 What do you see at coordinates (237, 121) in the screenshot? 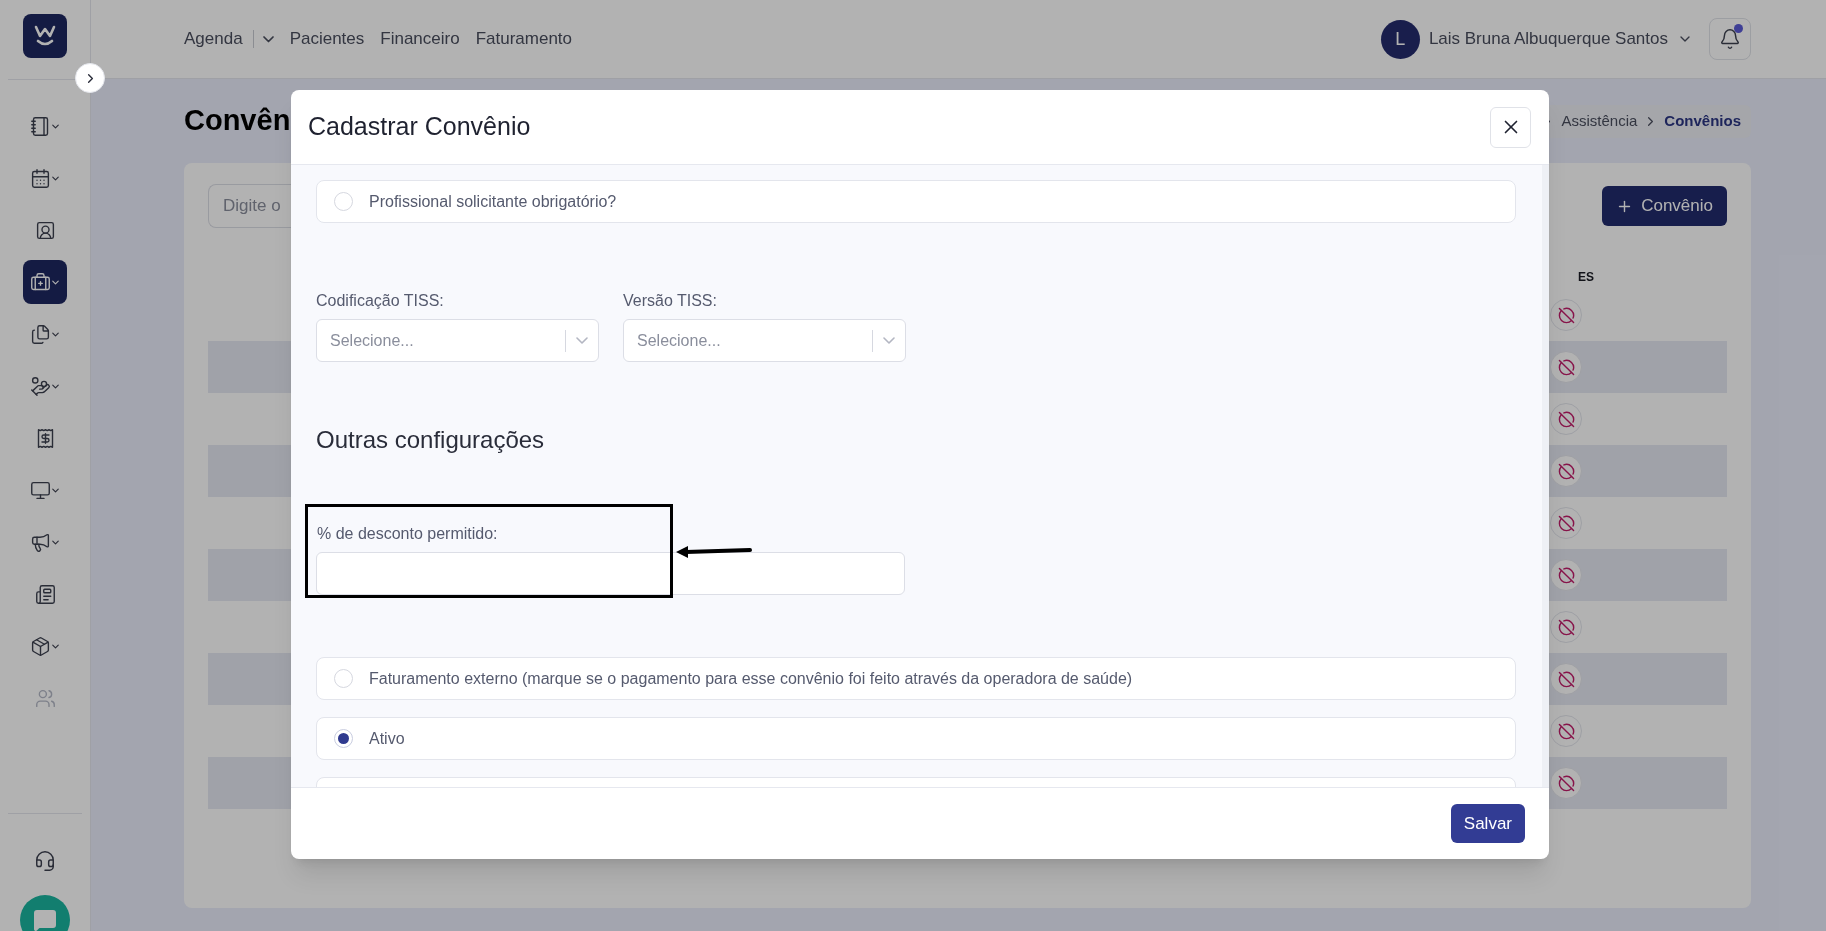
I see `page-title: Convên` at bounding box center [237, 121].